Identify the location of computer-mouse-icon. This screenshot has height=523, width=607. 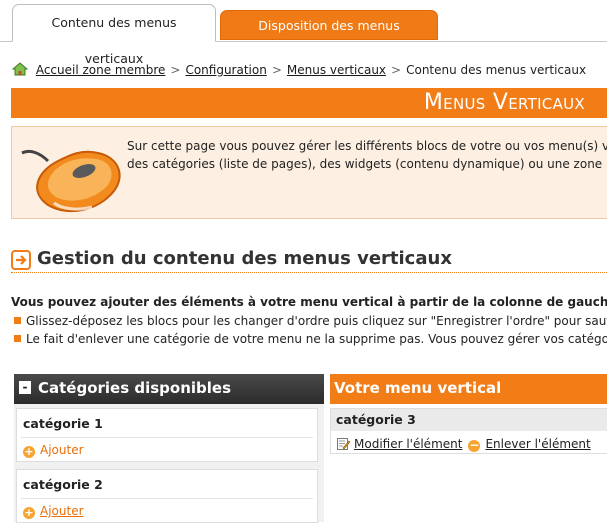
(71, 181).